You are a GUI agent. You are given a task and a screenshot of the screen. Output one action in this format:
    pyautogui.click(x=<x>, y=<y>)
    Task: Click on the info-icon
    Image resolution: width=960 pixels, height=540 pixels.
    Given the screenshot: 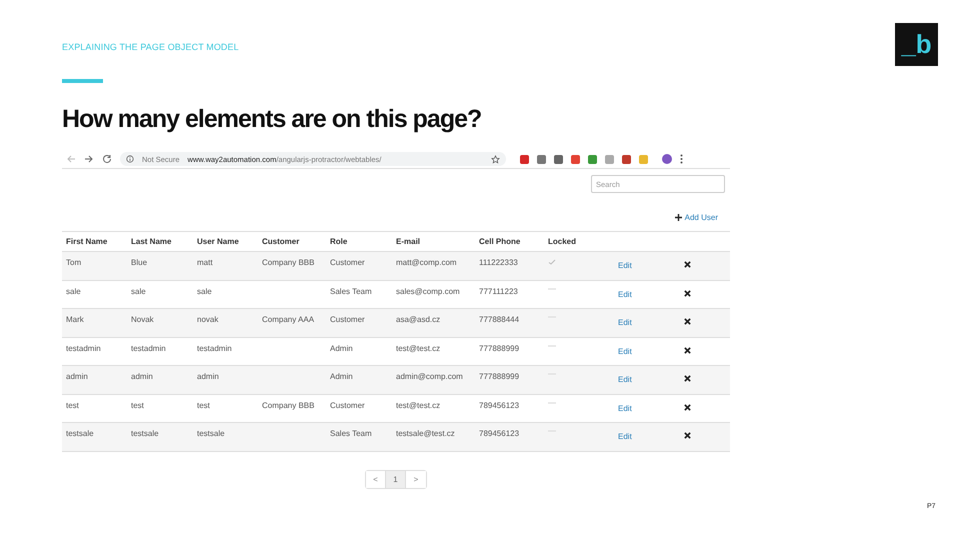 What is the action you would take?
    pyautogui.click(x=130, y=159)
    